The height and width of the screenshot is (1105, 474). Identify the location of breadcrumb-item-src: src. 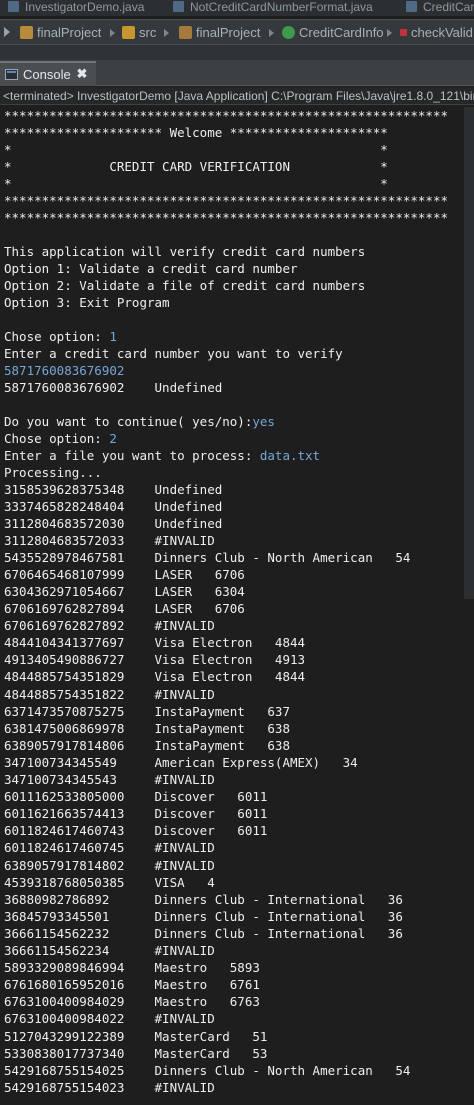
(139, 33).